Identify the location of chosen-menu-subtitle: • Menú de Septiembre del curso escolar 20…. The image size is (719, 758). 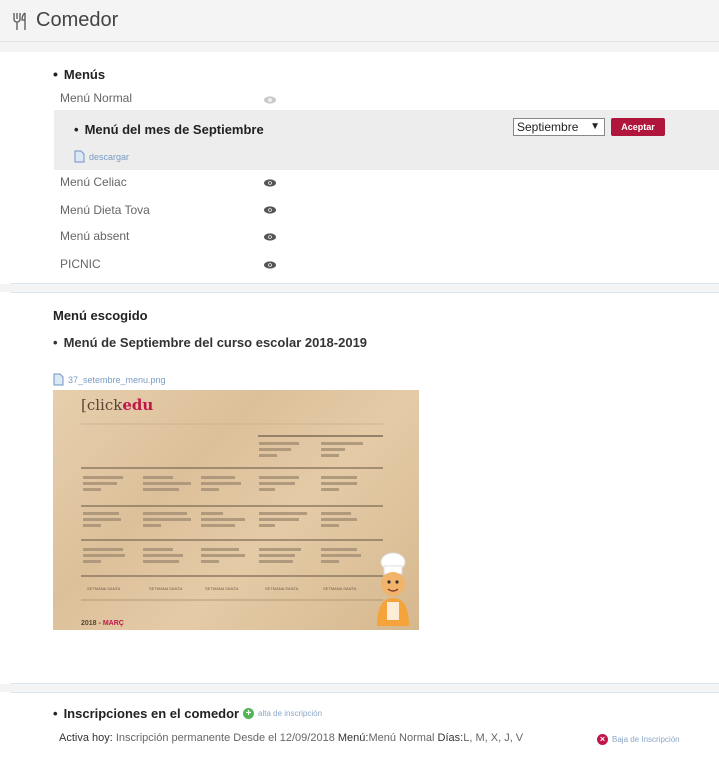
(210, 342).